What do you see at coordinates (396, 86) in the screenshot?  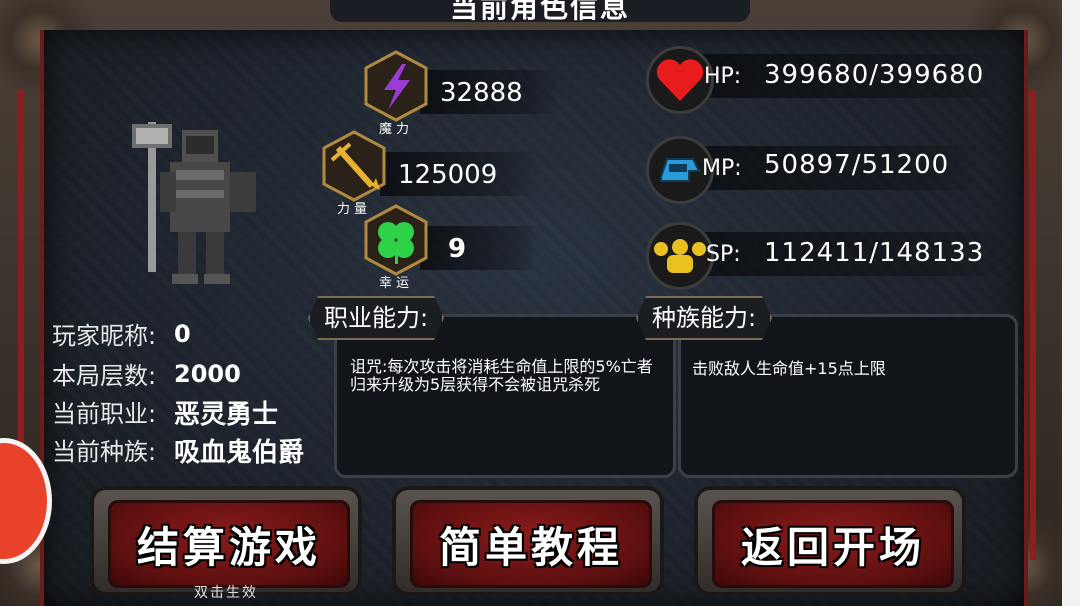 I see `lightning-icon` at bounding box center [396, 86].